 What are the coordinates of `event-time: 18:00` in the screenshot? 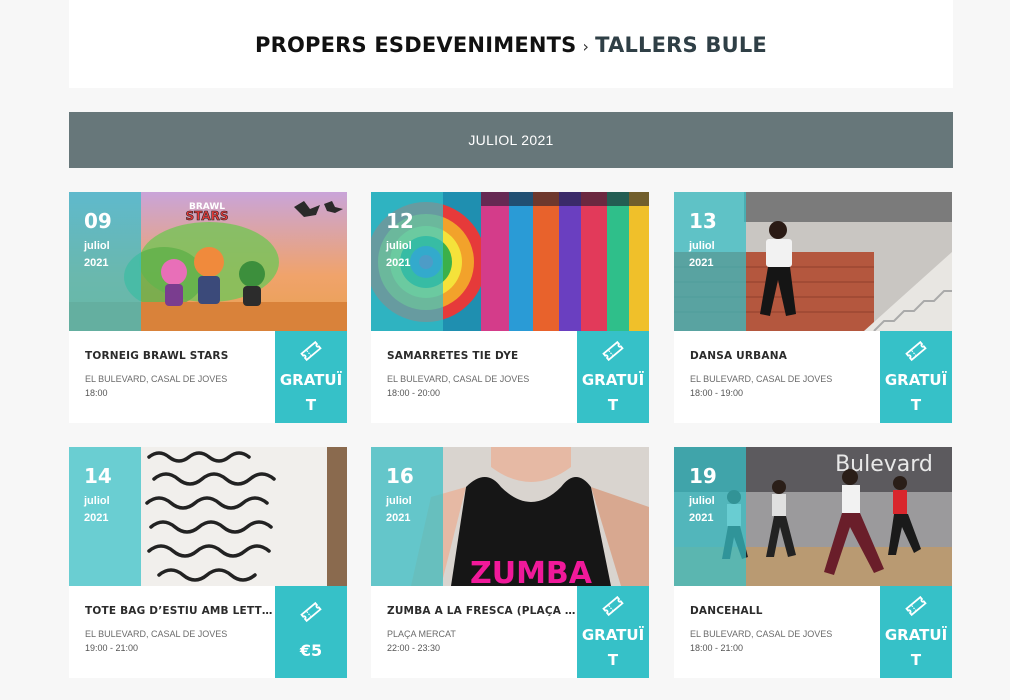 It's located at (96, 393).